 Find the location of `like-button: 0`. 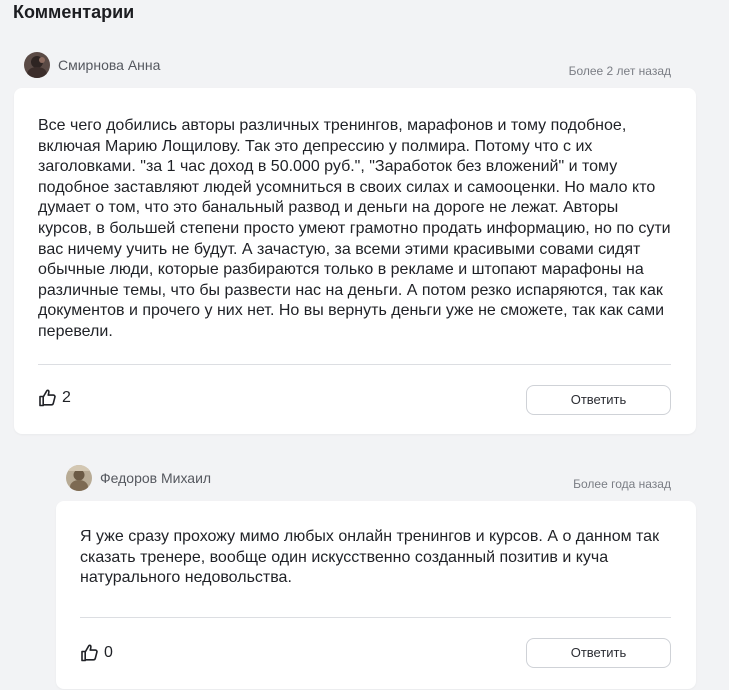

like-button: 0 is located at coordinates (96, 653).